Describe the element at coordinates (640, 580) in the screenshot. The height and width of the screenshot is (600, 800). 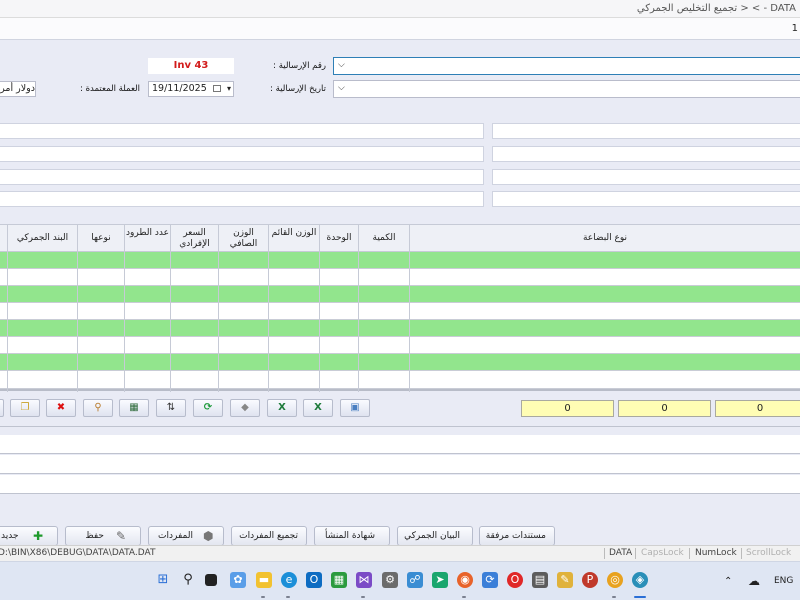
I see `active-app-icon: ◈` at that location.